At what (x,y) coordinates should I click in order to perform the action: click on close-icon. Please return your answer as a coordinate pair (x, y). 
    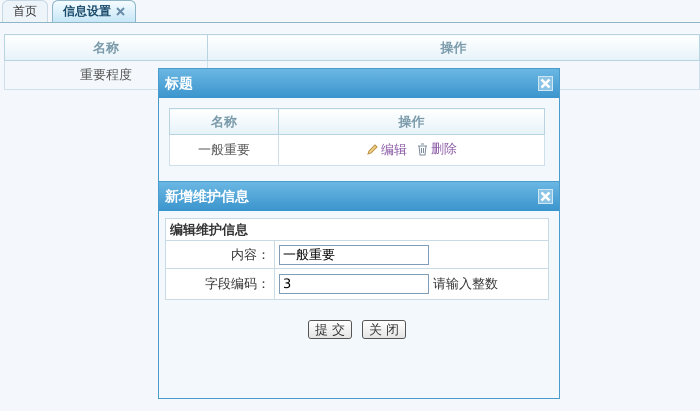
    Looking at the image, I should click on (120, 11).